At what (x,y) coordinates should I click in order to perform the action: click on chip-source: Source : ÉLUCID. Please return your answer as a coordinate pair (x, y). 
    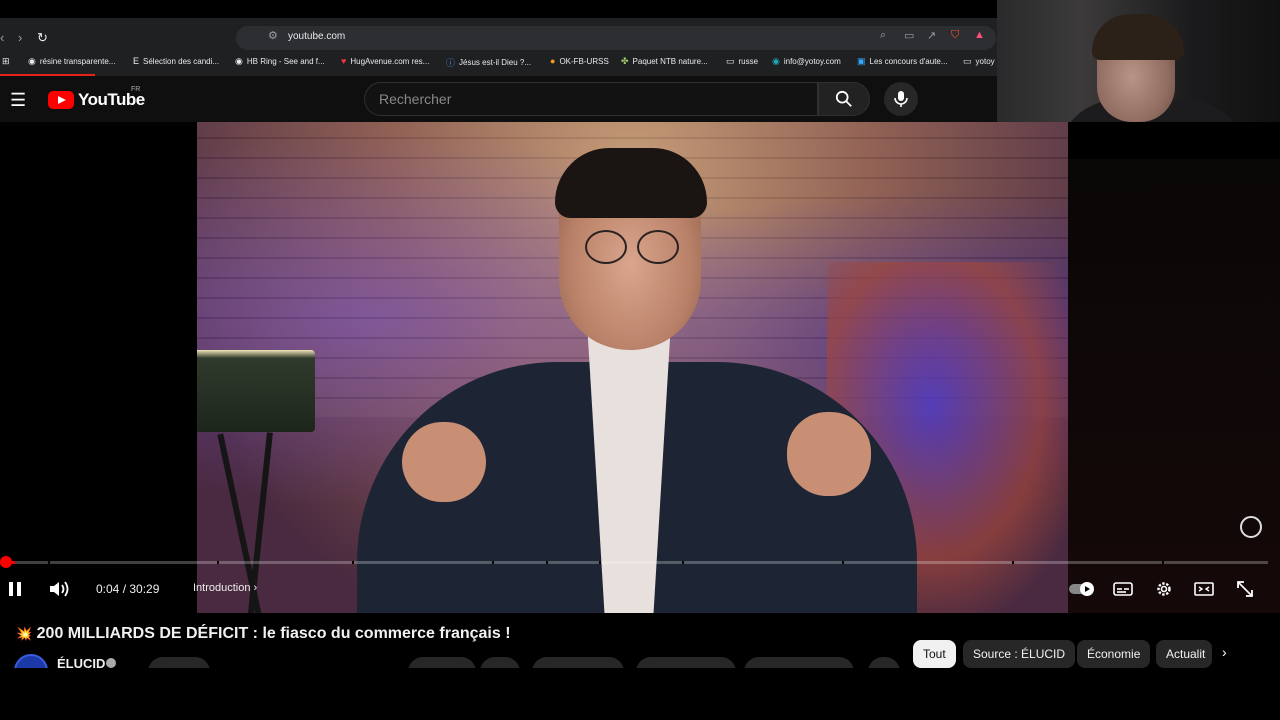
    Looking at the image, I should click on (1019, 654).